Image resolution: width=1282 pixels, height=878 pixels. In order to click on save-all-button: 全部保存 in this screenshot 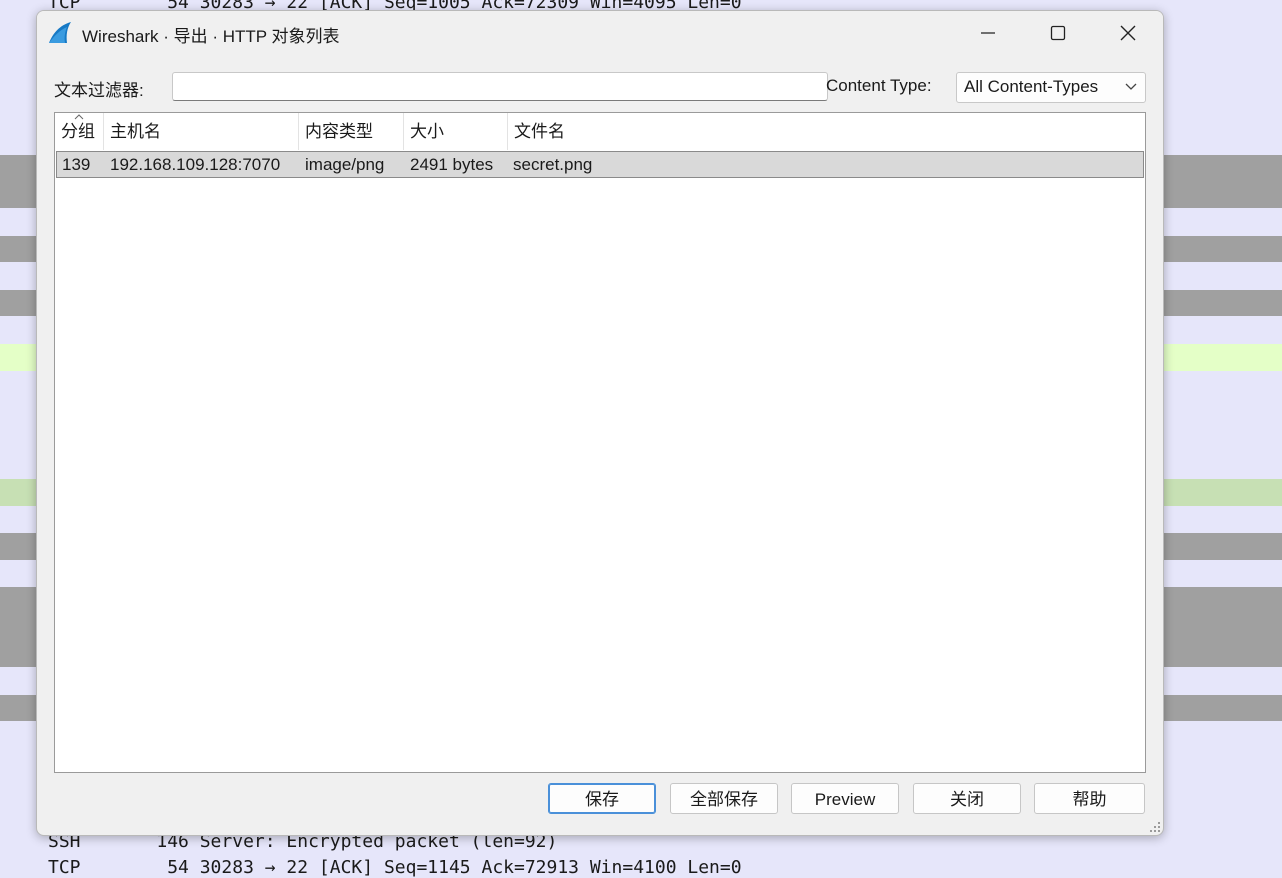, I will do `click(724, 798)`.